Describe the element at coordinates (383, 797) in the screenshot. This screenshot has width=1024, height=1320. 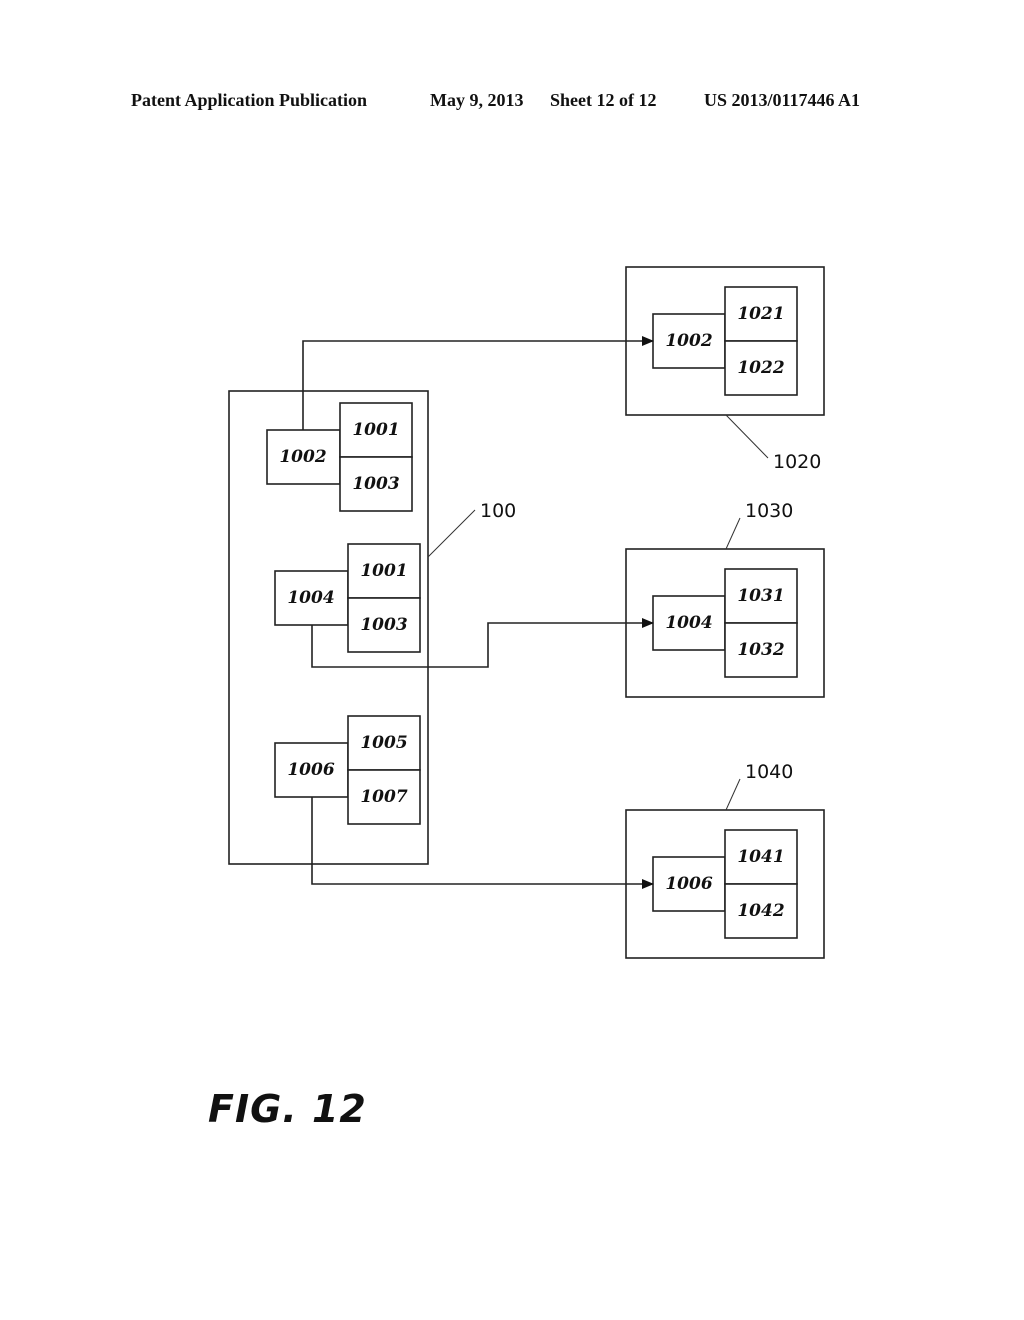
I see `source-bottom-label: 1007` at that location.